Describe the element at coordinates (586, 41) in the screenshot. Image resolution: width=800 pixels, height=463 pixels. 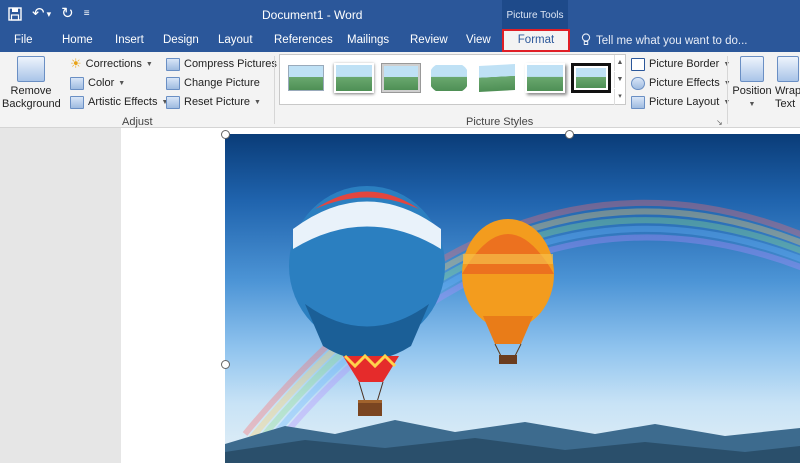
I see `lightbulb-icon` at that location.